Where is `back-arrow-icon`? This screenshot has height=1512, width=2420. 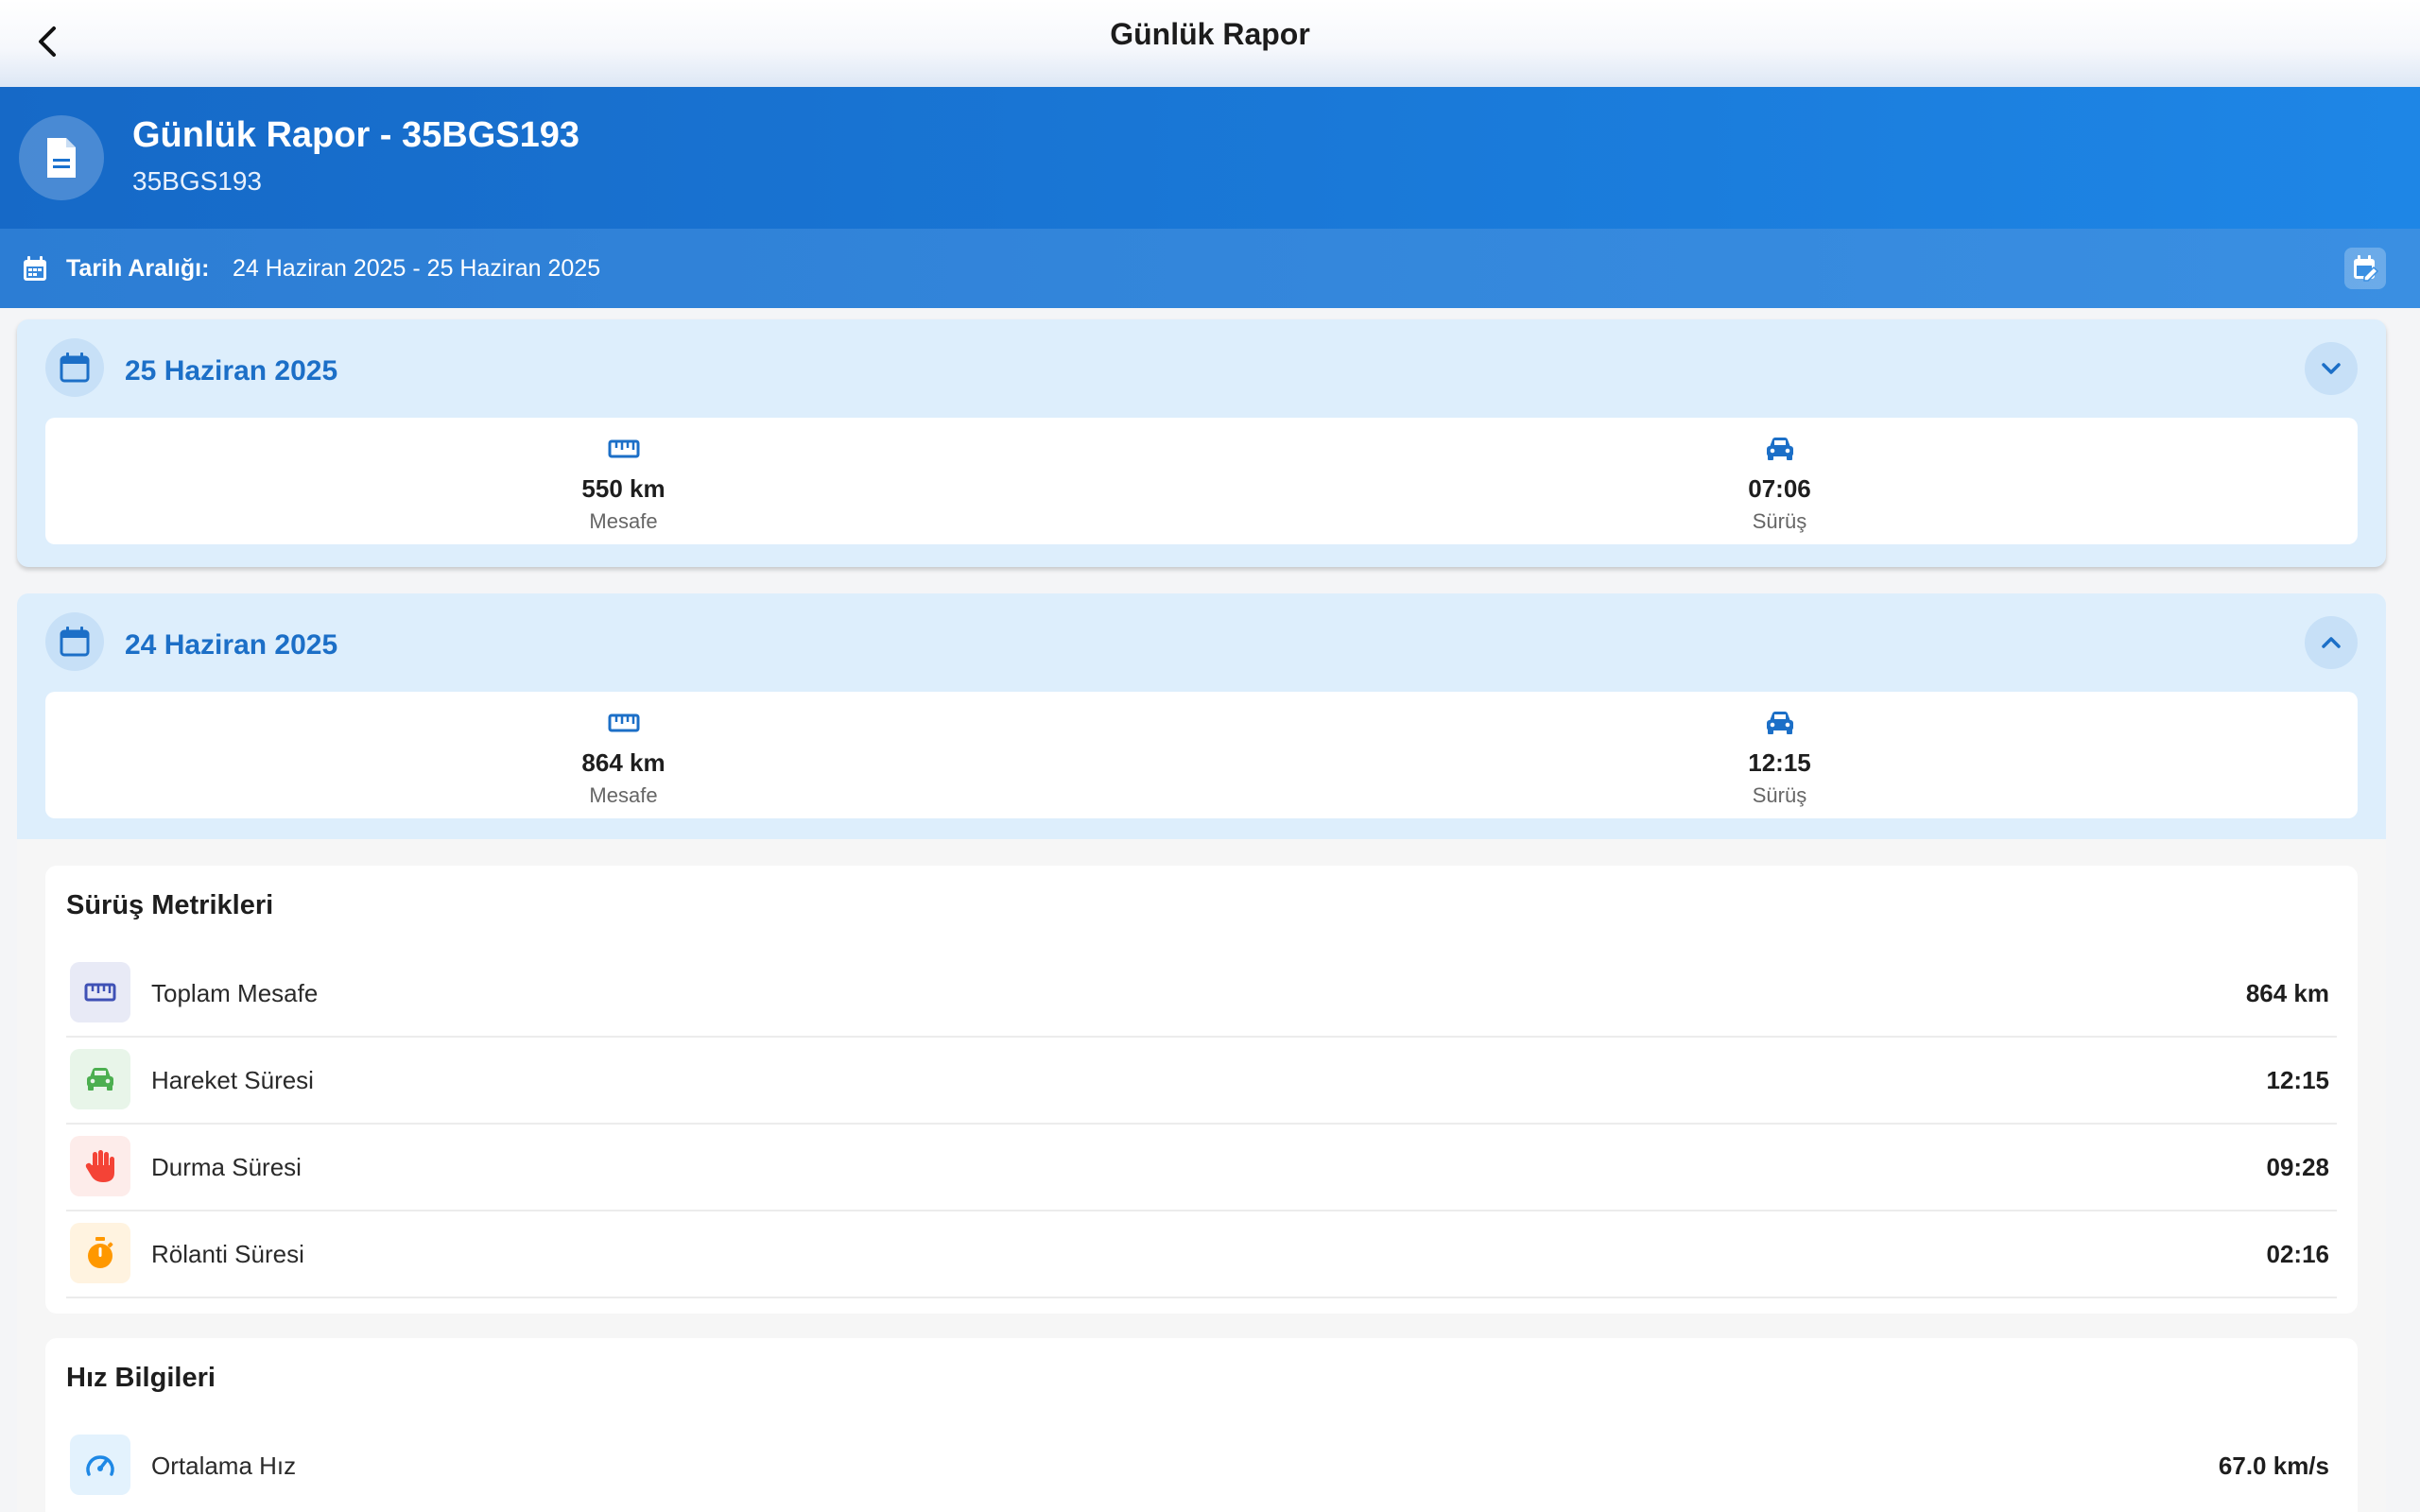 back-arrow-icon is located at coordinates (47, 41).